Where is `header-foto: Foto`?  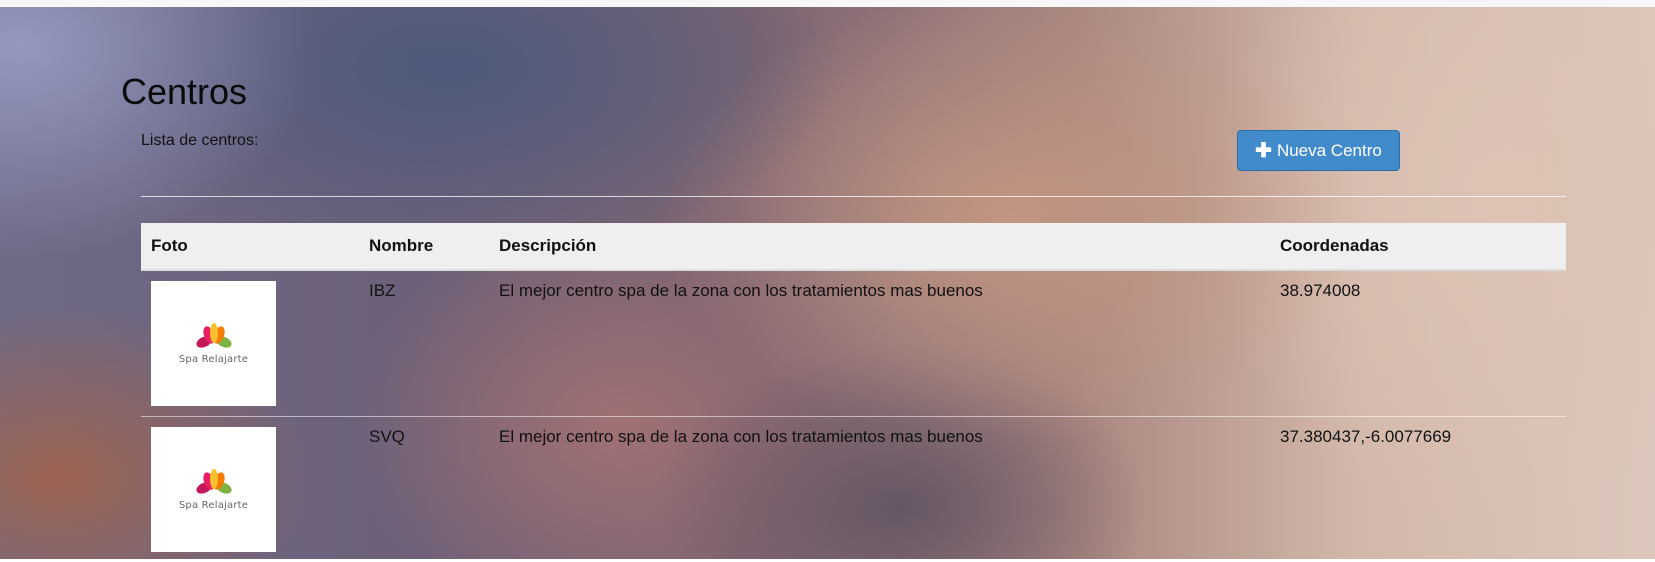 header-foto: Foto is located at coordinates (250, 246).